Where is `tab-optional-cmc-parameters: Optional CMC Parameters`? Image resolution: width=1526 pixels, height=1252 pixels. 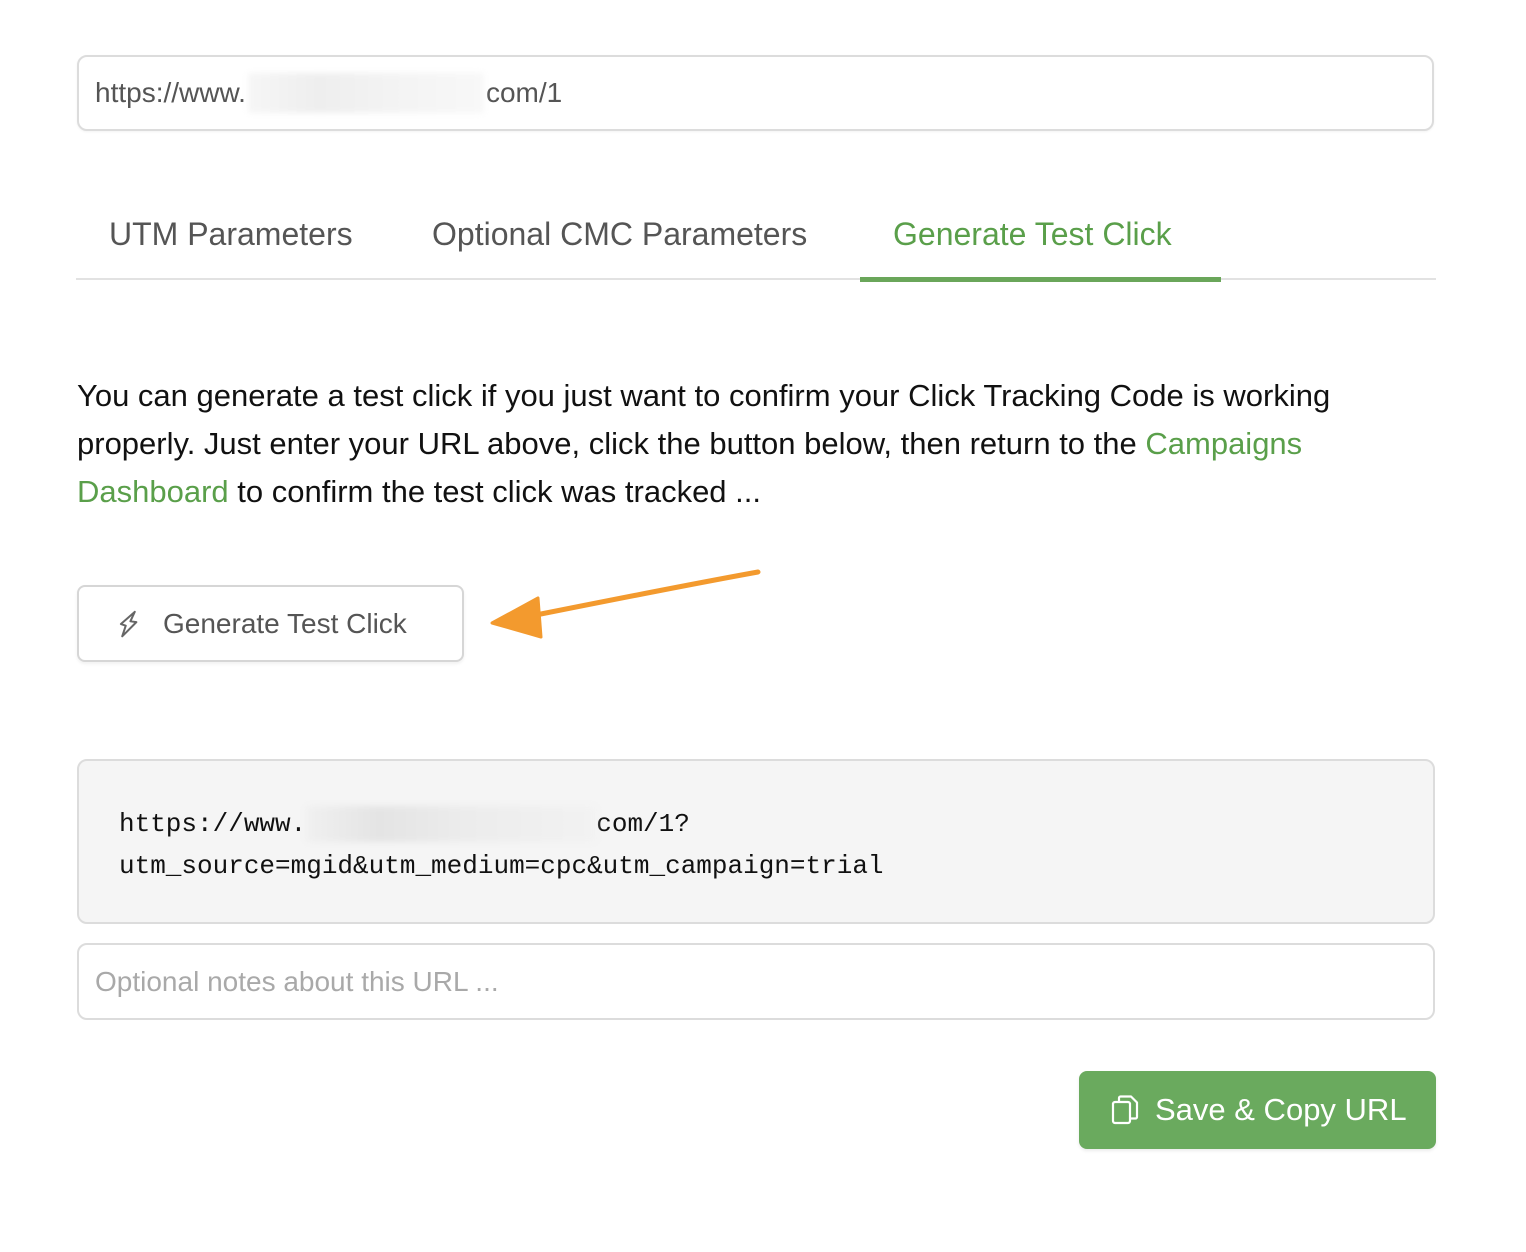 tab-optional-cmc-parameters: Optional CMC Parameters is located at coordinates (619, 234).